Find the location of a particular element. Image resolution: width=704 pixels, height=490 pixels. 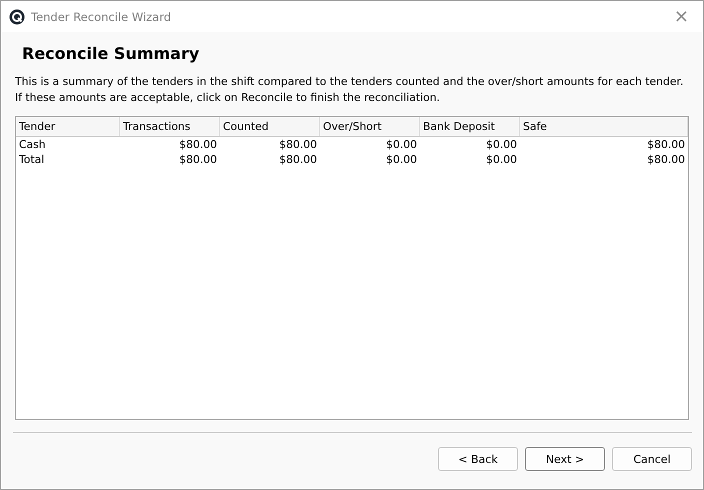

table-cell-text: Cash is located at coordinates (32, 144).